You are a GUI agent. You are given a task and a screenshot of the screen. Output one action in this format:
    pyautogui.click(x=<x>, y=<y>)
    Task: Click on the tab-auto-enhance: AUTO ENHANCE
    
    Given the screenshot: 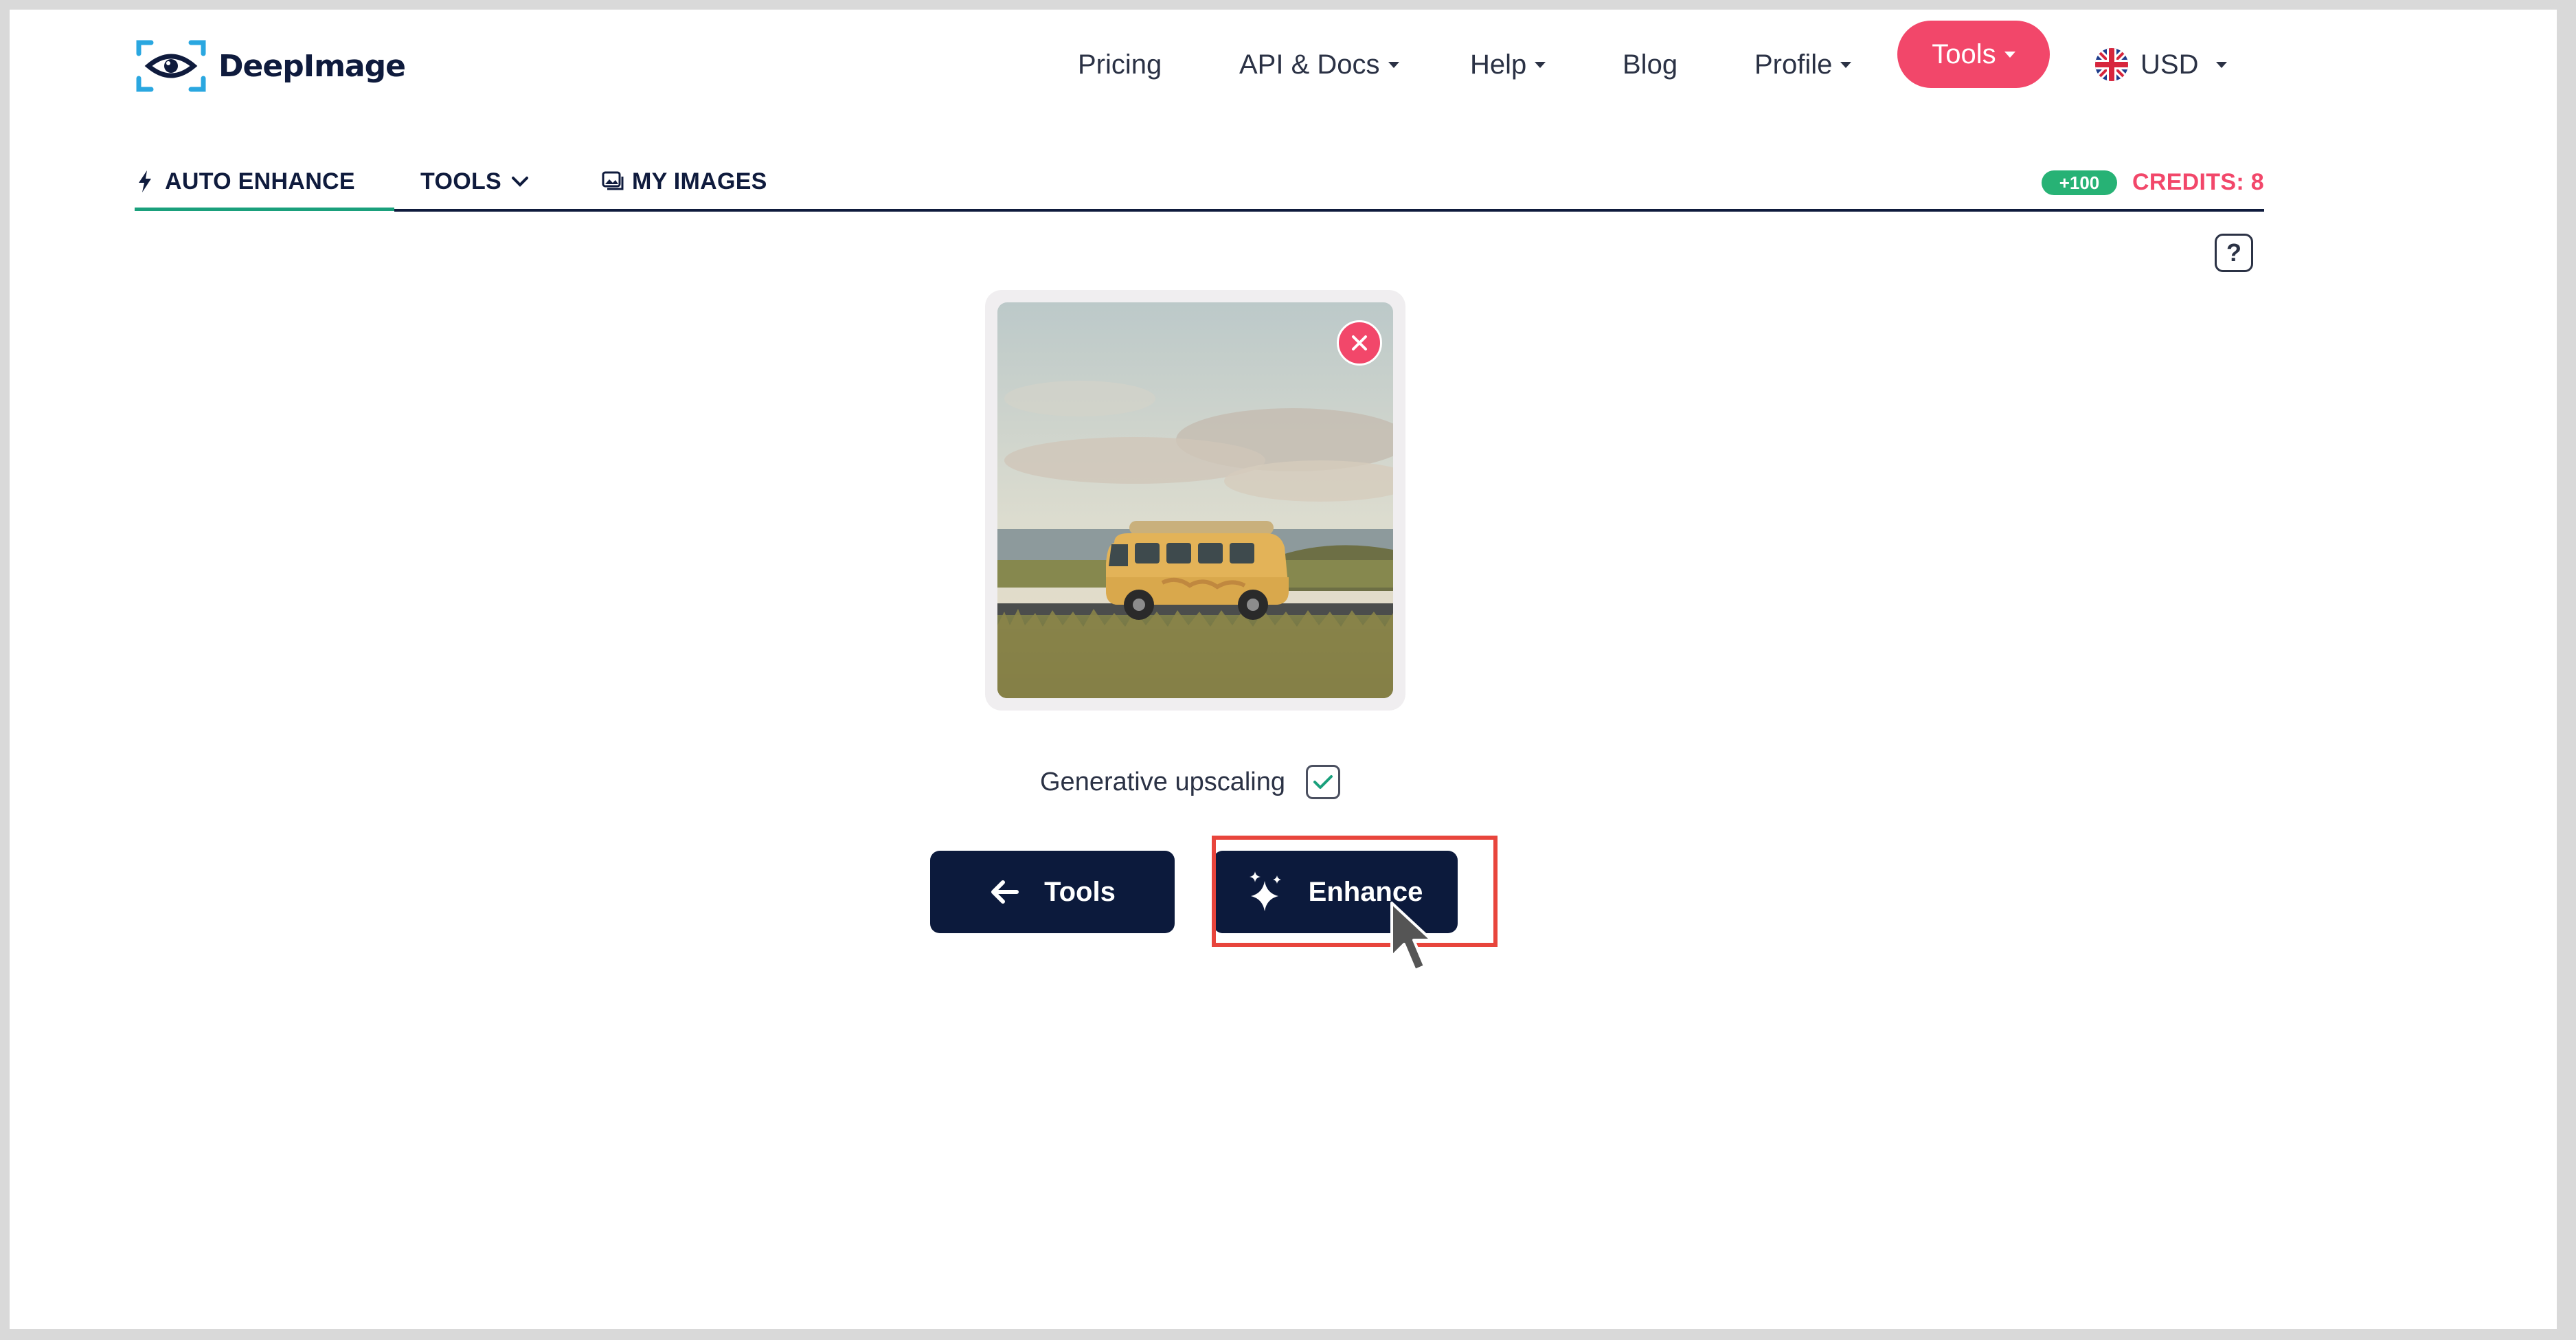 What is the action you would take?
    pyautogui.click(x=246, y=181)
    